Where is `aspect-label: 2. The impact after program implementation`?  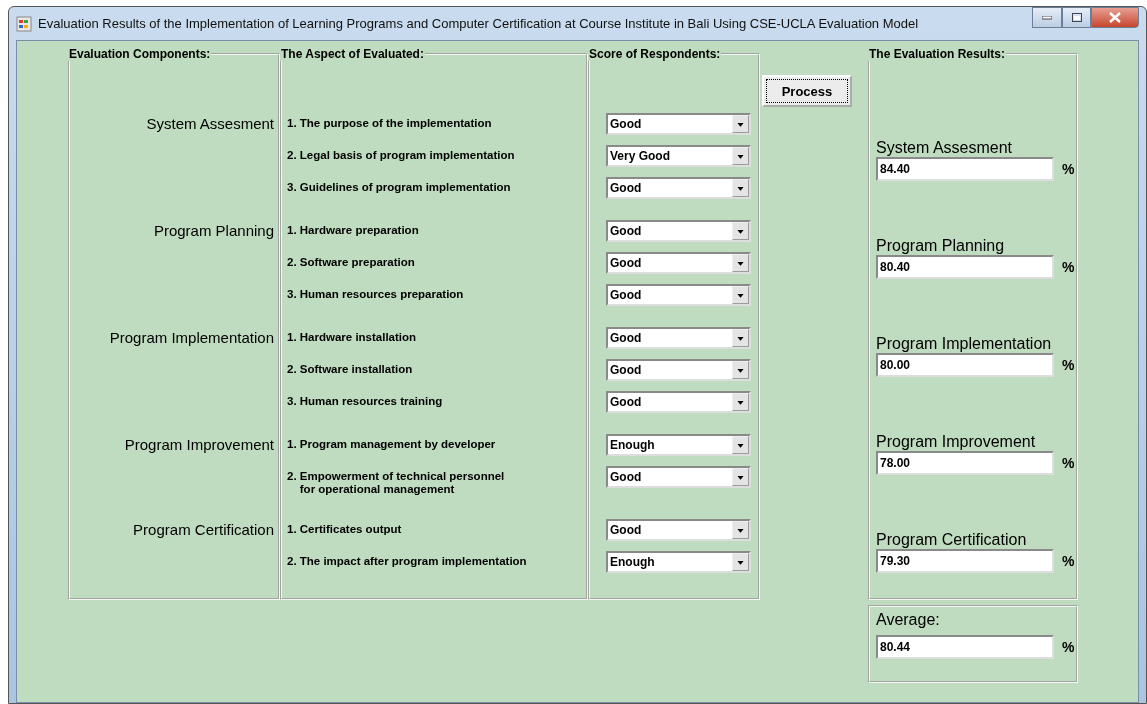
aspect-label: 2. The impact after program implementation is located at coordinates (406, 561).